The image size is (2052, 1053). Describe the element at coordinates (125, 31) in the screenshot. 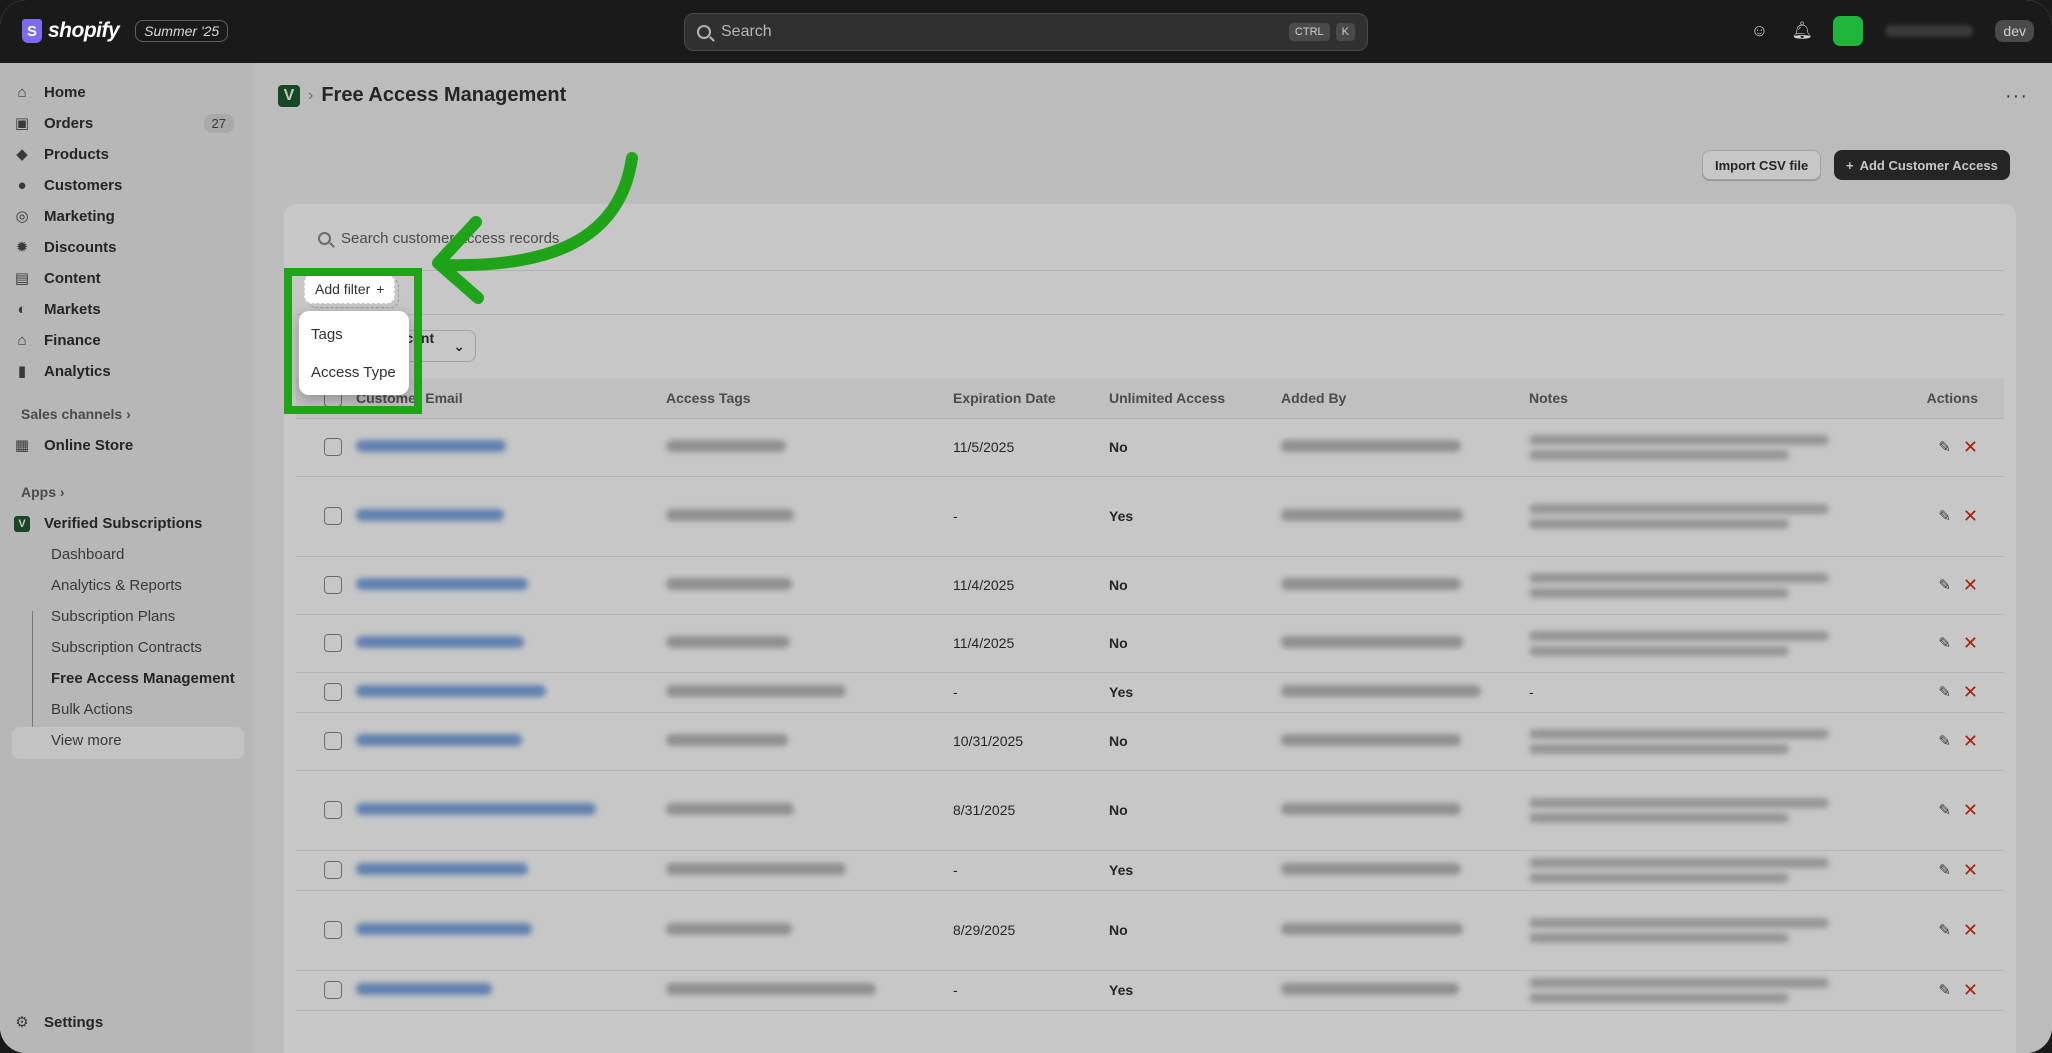

I see `shopify-logo: shopify Summer '25` at that location.